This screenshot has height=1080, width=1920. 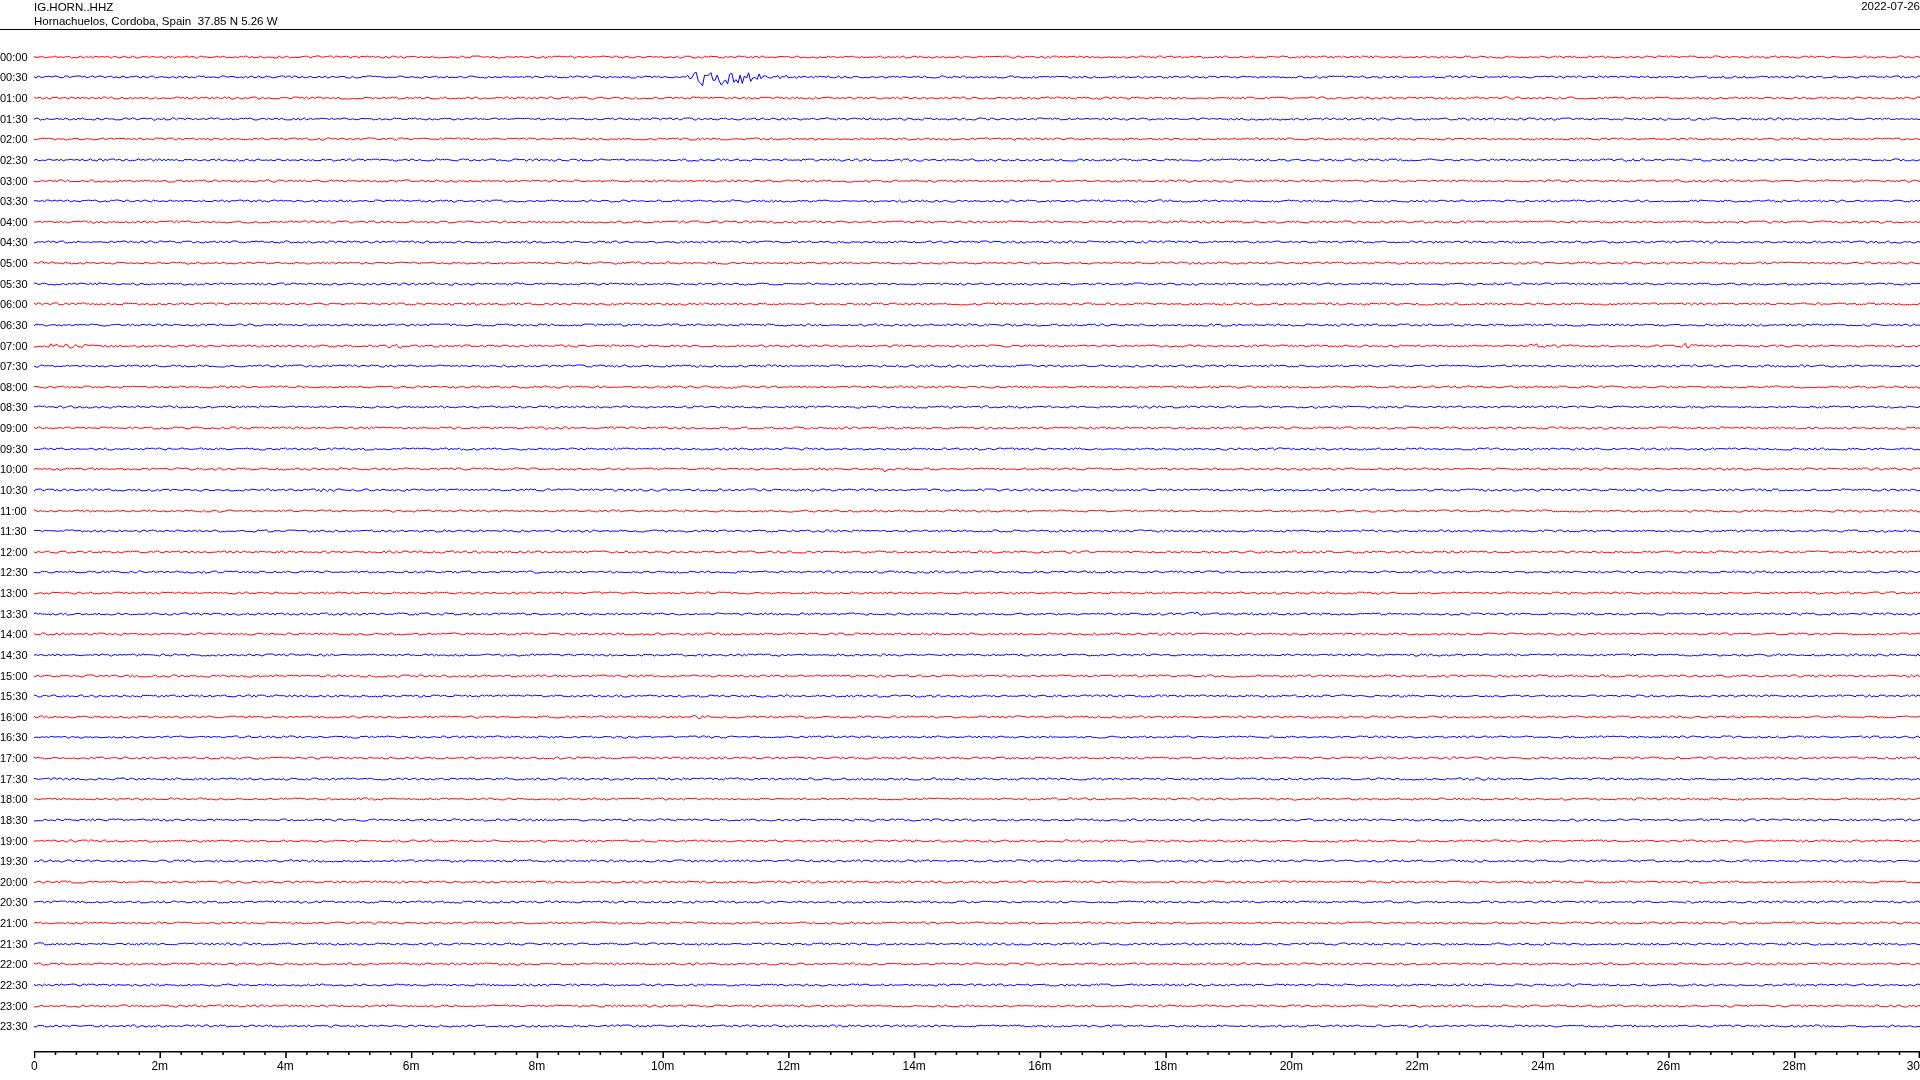 What do you see at coordinates (14, 345) in the screenshot?
I see `time-label: 07:00` at bounding box center [14, 345].